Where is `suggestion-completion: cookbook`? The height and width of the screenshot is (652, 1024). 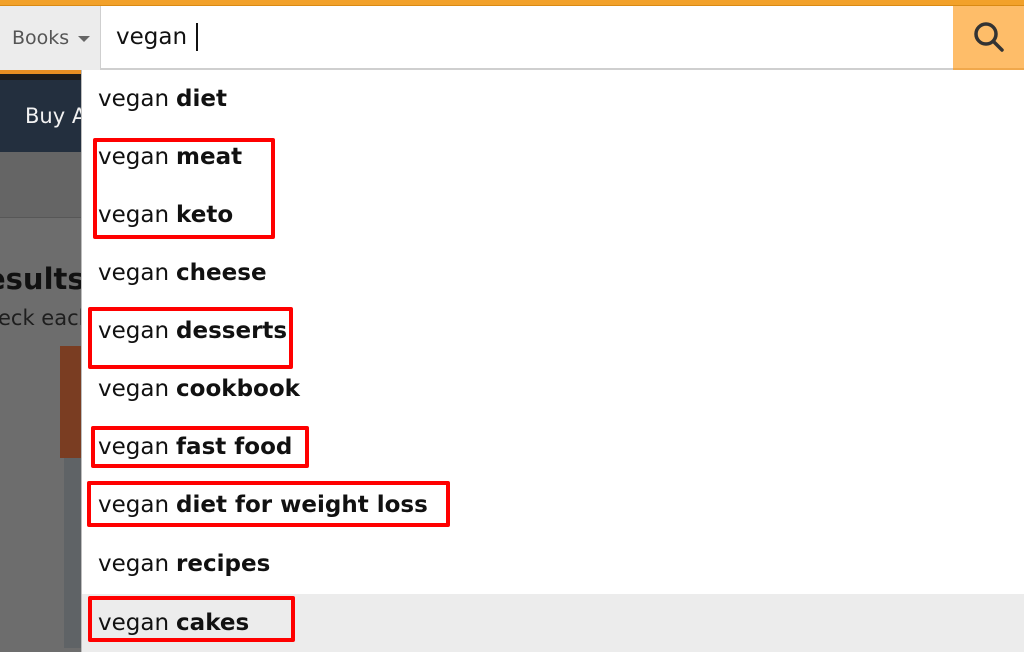
suggestion-completion: cookbook is located at coordinates (238, 389).